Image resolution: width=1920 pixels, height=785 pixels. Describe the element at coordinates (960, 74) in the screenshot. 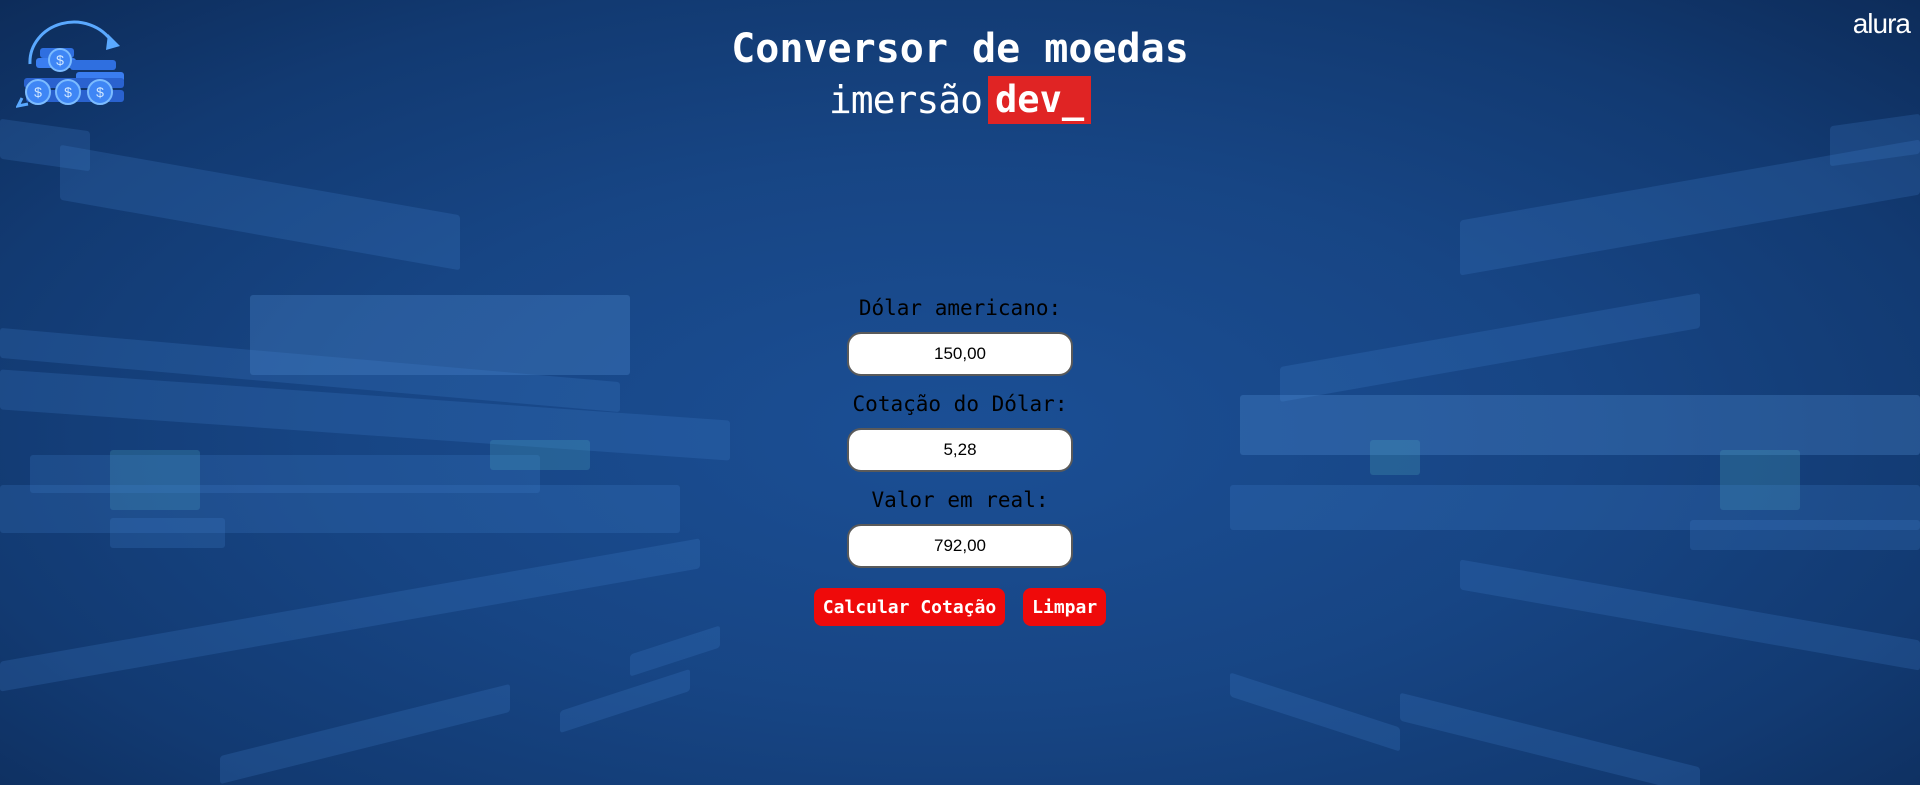

I see `page-header: Conversor de moedas imersão dev_` at that location.